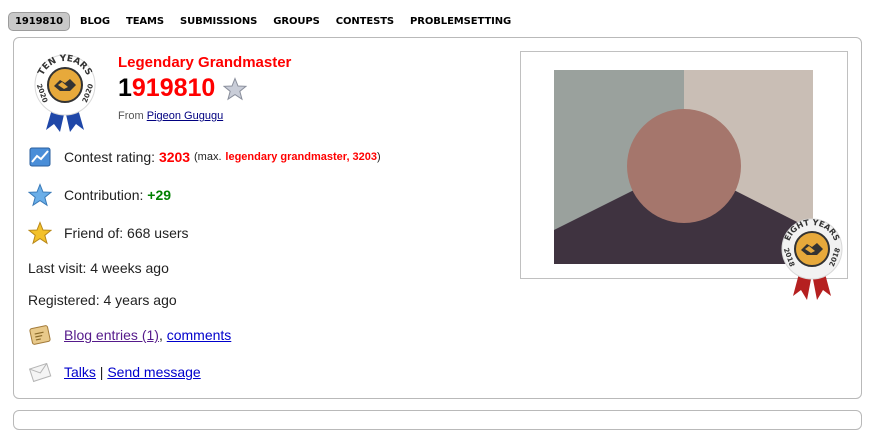 This screenshot has width=870, height=430. What do you see at coordinates (173, 88) in the screenshot?
I see `handle-rest: 919810` at bounding box center [173, 88].